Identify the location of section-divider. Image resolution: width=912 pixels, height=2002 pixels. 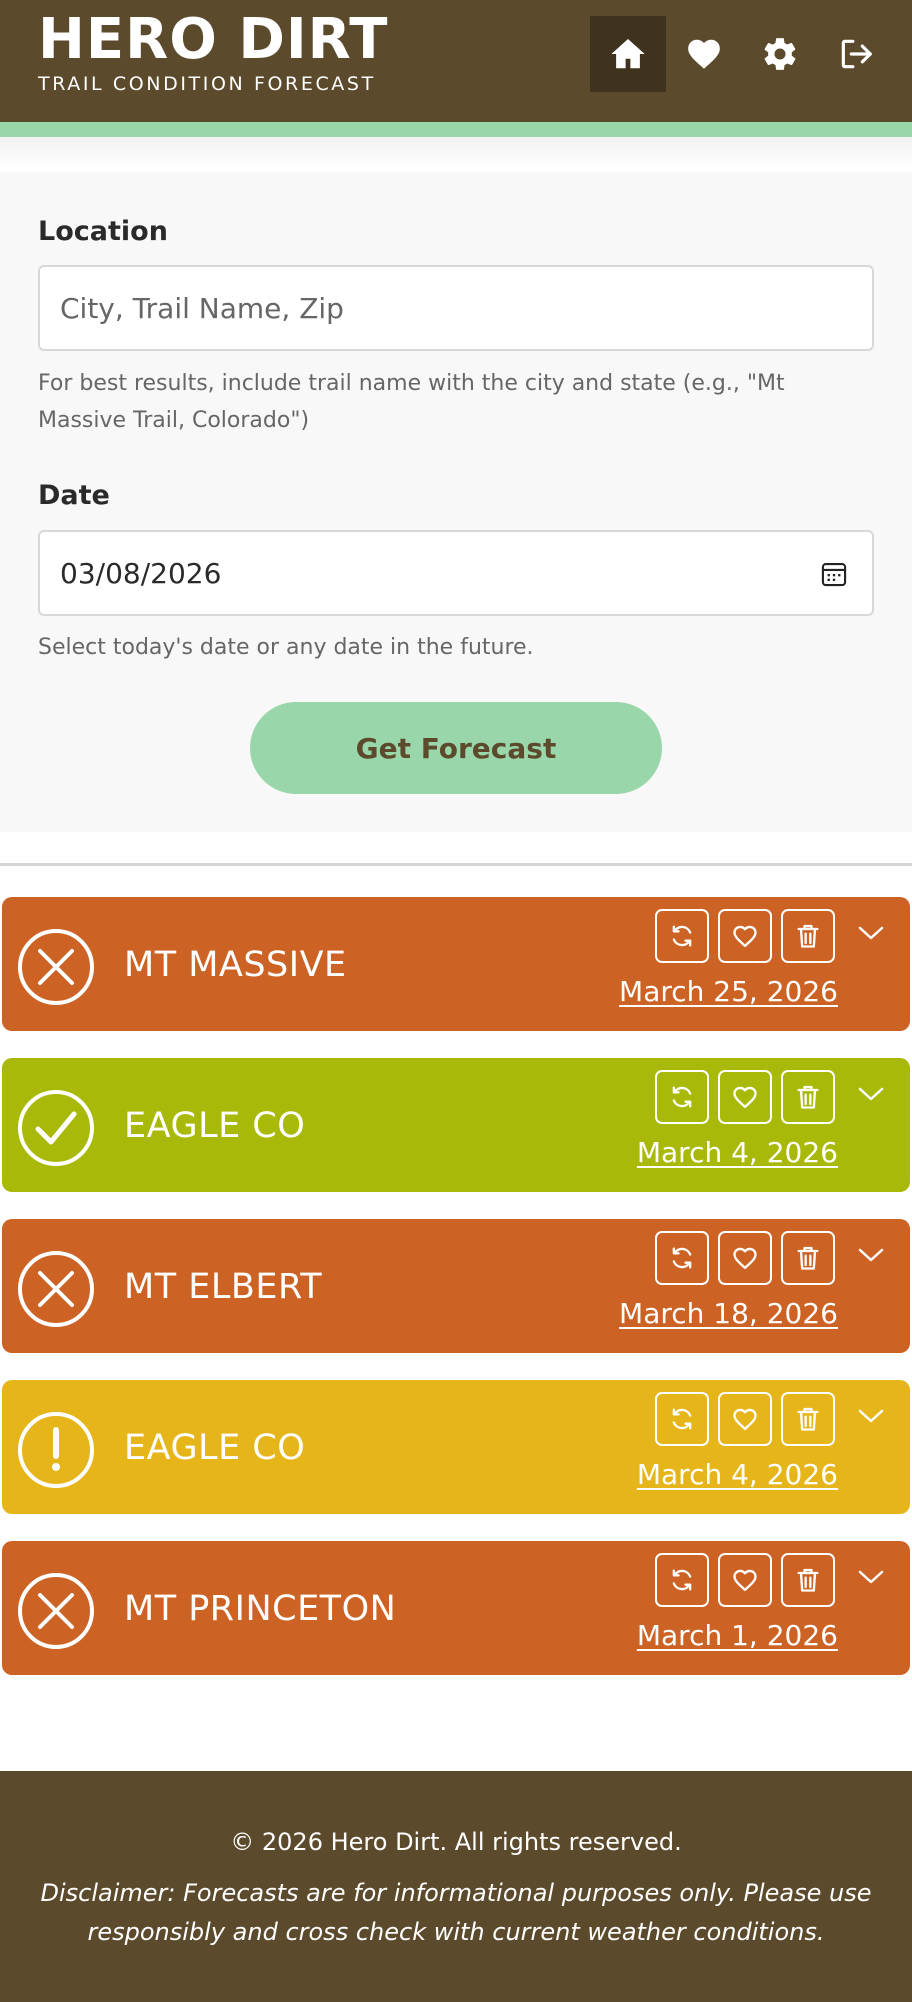
(456, 864).